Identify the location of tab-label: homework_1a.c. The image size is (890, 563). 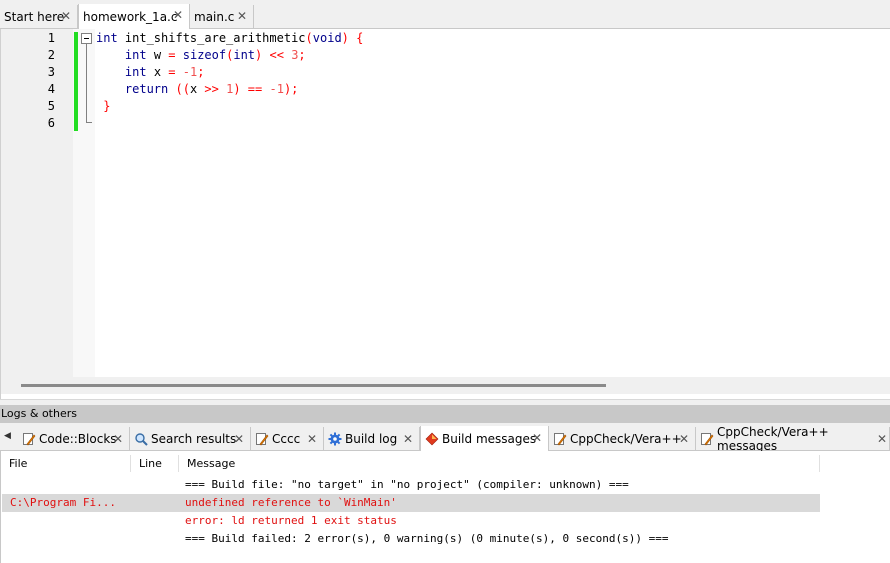
(130, 16).